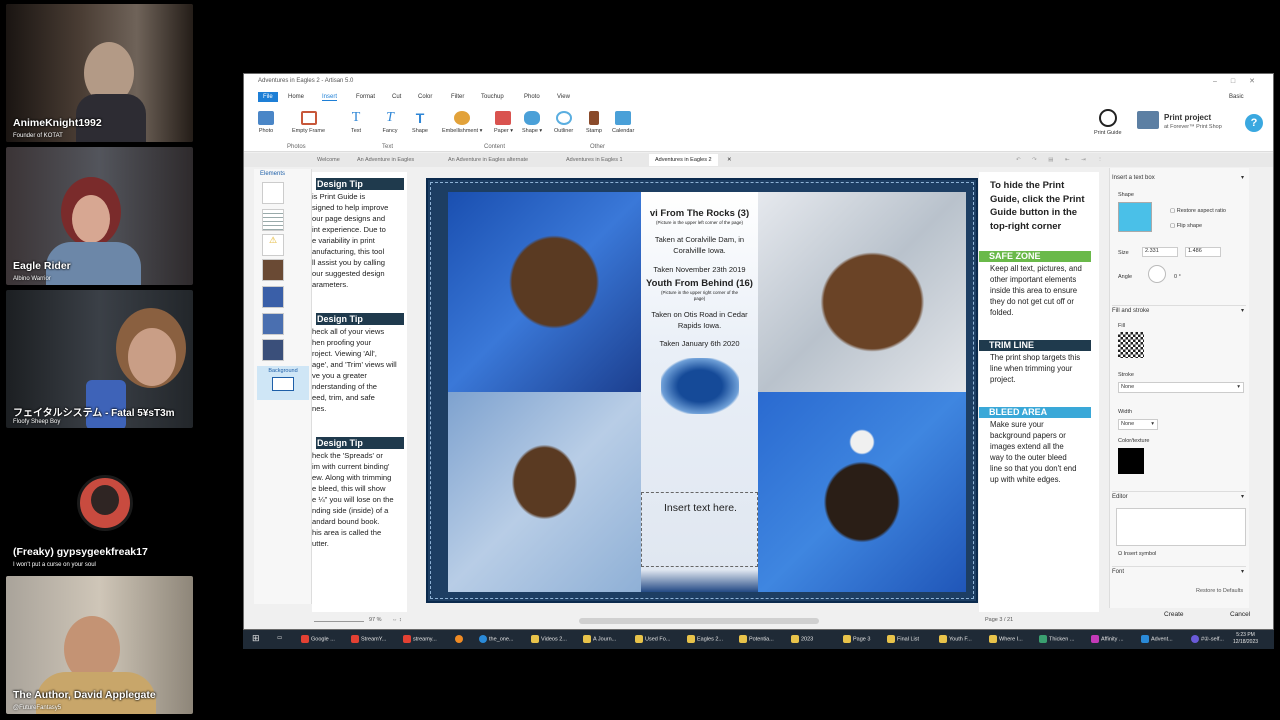  What do you see at coordinates (385, 160) in the screenshot?
I see `tab-adventure-eagles: An Adventure in Eagles` at bounding box center [385, 160].